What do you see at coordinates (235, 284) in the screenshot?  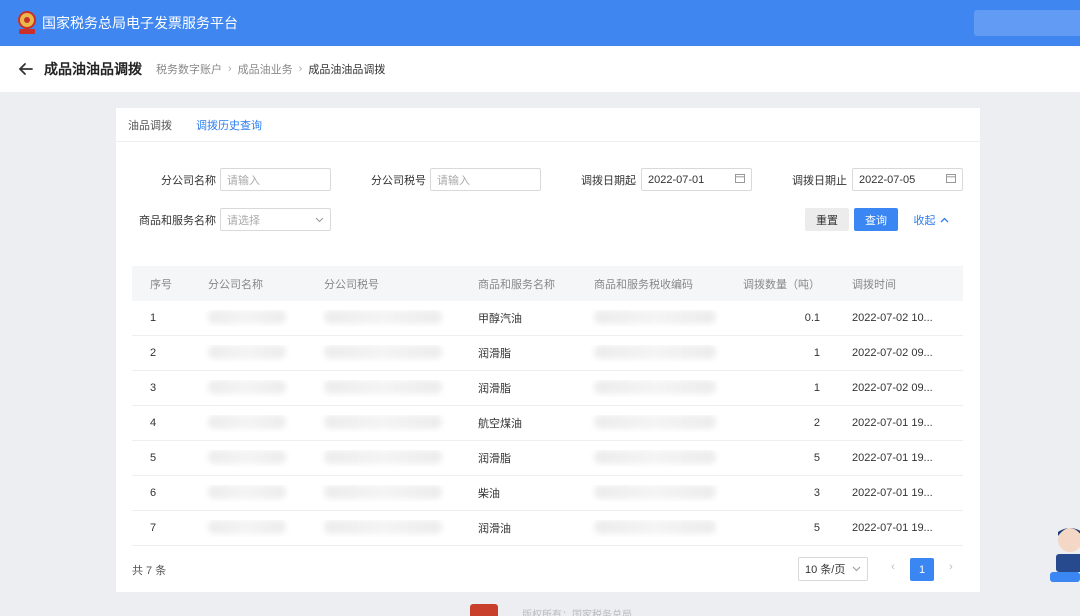 I see `col-branch-name: 分公司名称` at bounding box center [235, 284].